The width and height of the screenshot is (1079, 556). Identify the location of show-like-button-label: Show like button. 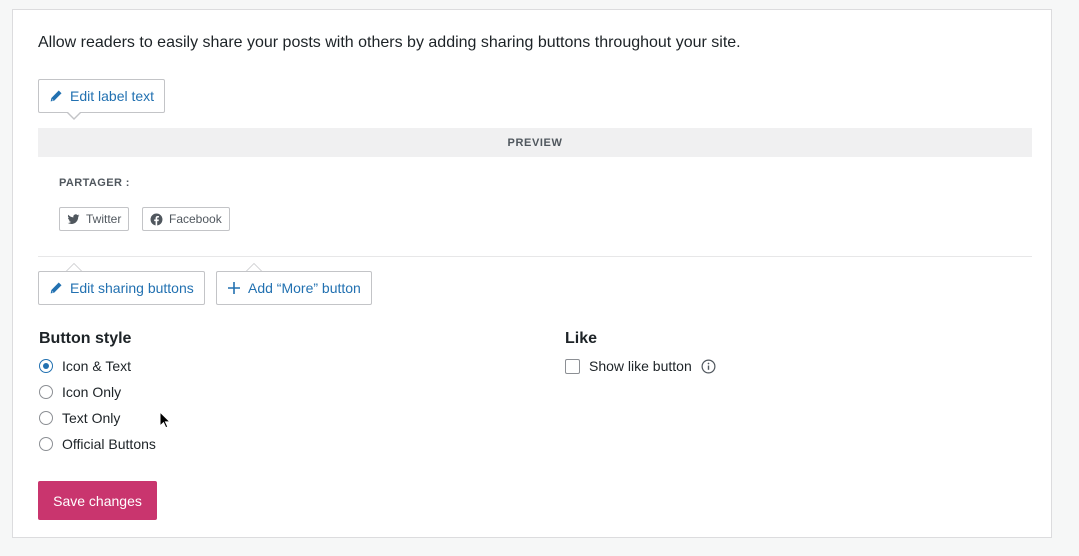
(640, 366).